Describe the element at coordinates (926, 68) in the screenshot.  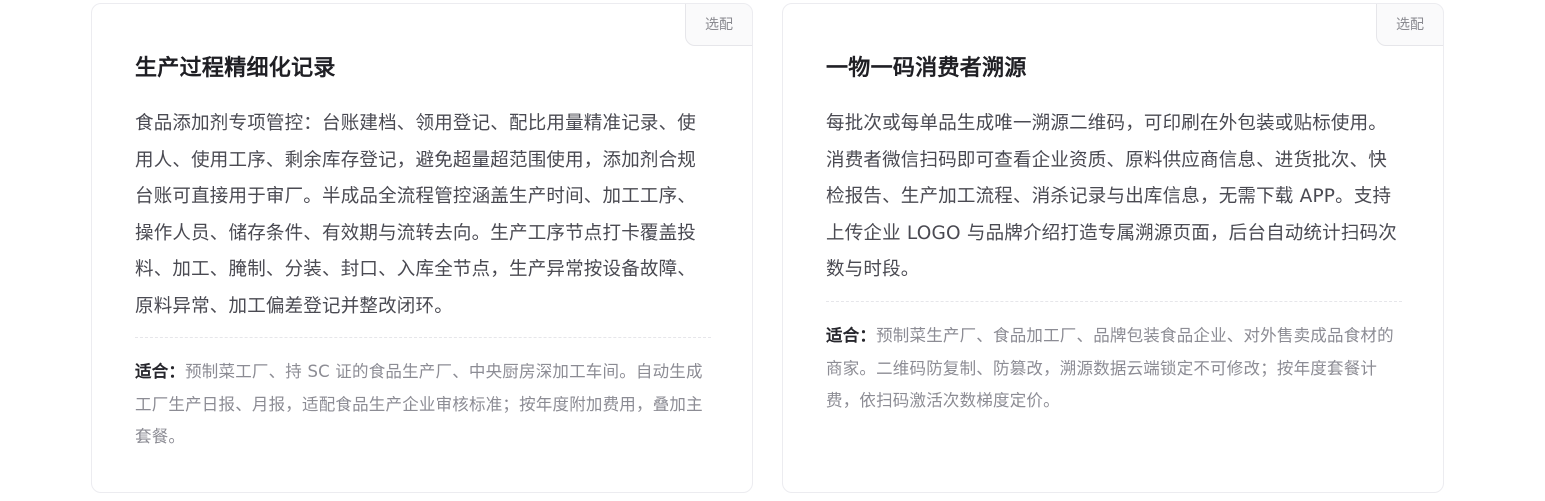
I see `card-title: 一物一码消费者溯源` at that location.